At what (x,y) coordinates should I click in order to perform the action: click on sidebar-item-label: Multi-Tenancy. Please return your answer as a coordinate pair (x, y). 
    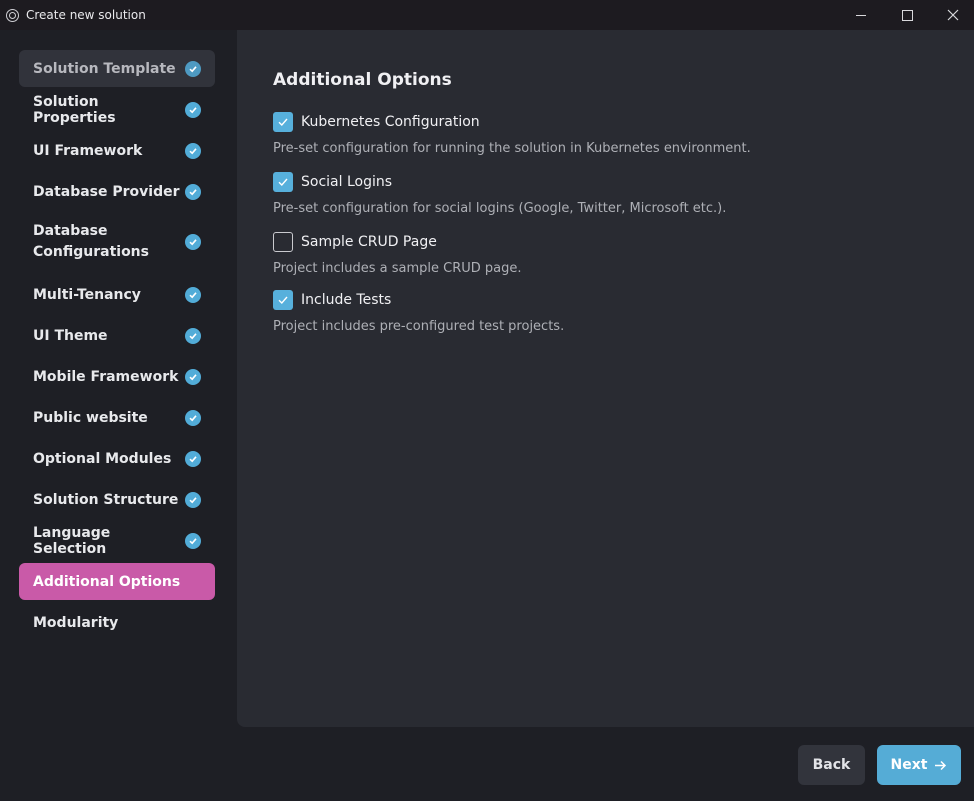
    Looking at the image, I should click on (87, 294).